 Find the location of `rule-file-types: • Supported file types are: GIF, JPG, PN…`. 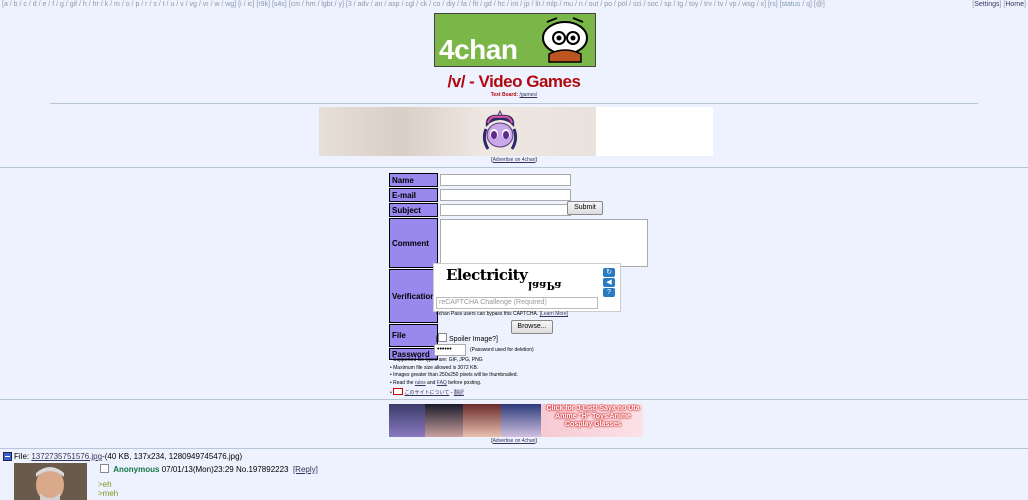

rule-file-types: • Supported file types are: GIF, JPG, PN… is located at coordinates (436, 360).